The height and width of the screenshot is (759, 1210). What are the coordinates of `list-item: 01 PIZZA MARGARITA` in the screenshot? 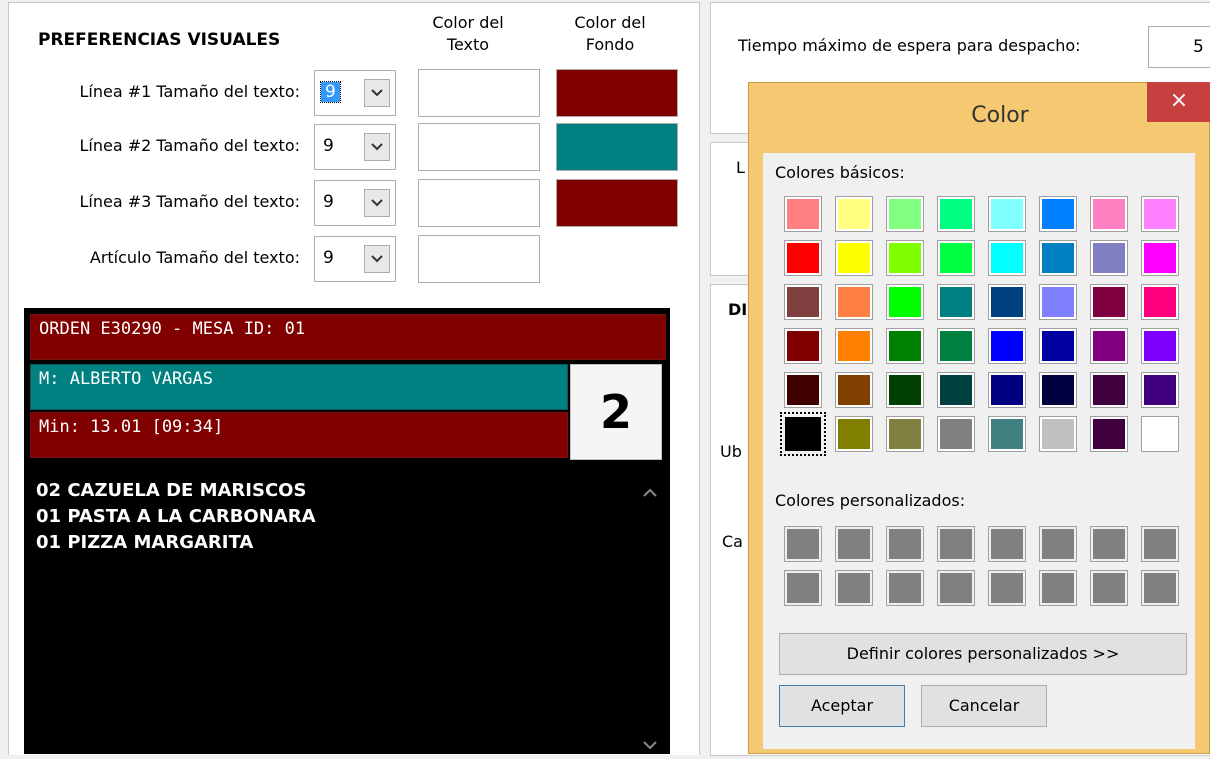 It's located at (145, 542).